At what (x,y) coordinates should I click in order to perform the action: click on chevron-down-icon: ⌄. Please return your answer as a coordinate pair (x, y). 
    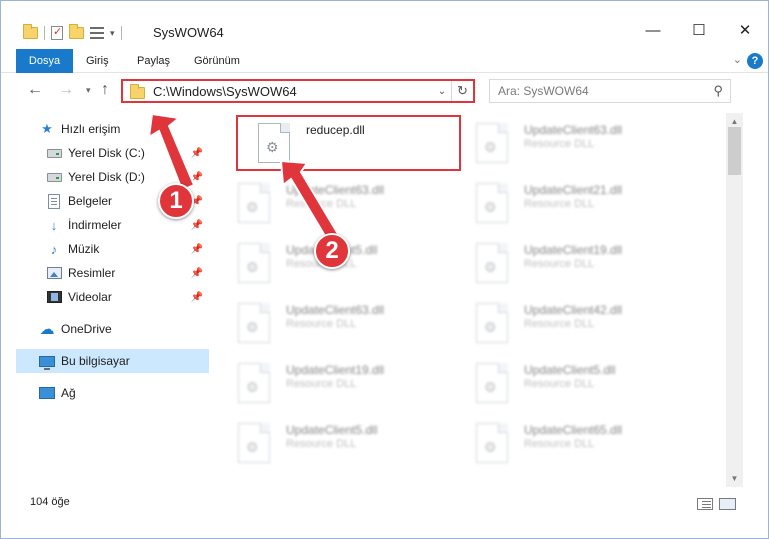
    Looking at the image, I should click on (442, 91).